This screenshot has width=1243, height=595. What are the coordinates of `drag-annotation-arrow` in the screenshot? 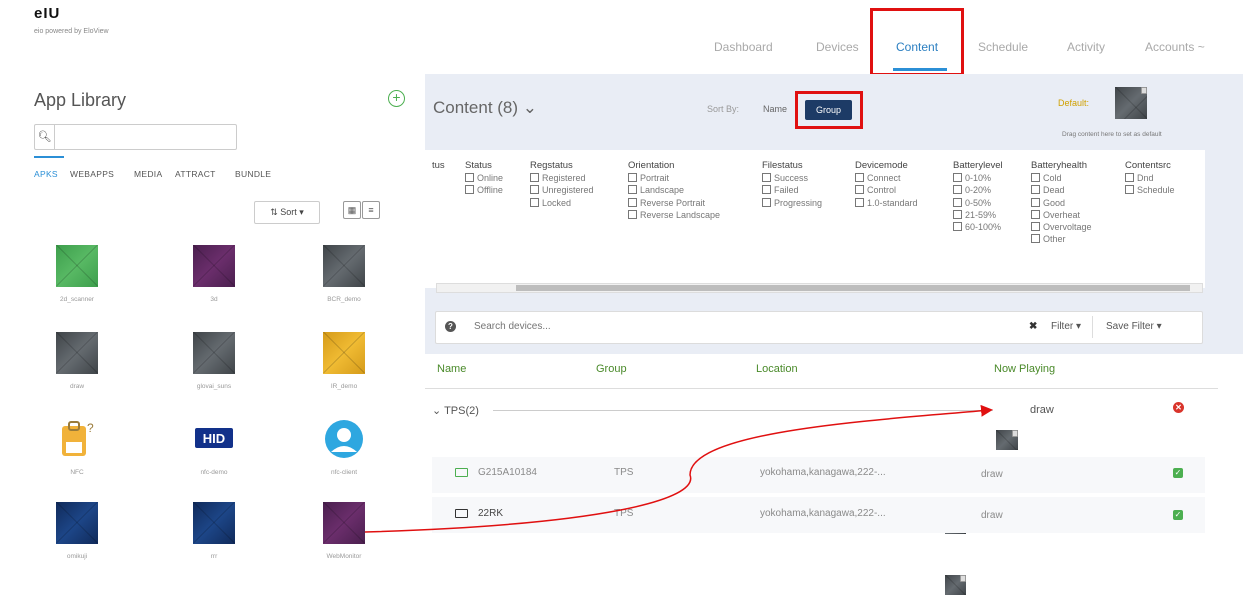 It's located at (678, 468).